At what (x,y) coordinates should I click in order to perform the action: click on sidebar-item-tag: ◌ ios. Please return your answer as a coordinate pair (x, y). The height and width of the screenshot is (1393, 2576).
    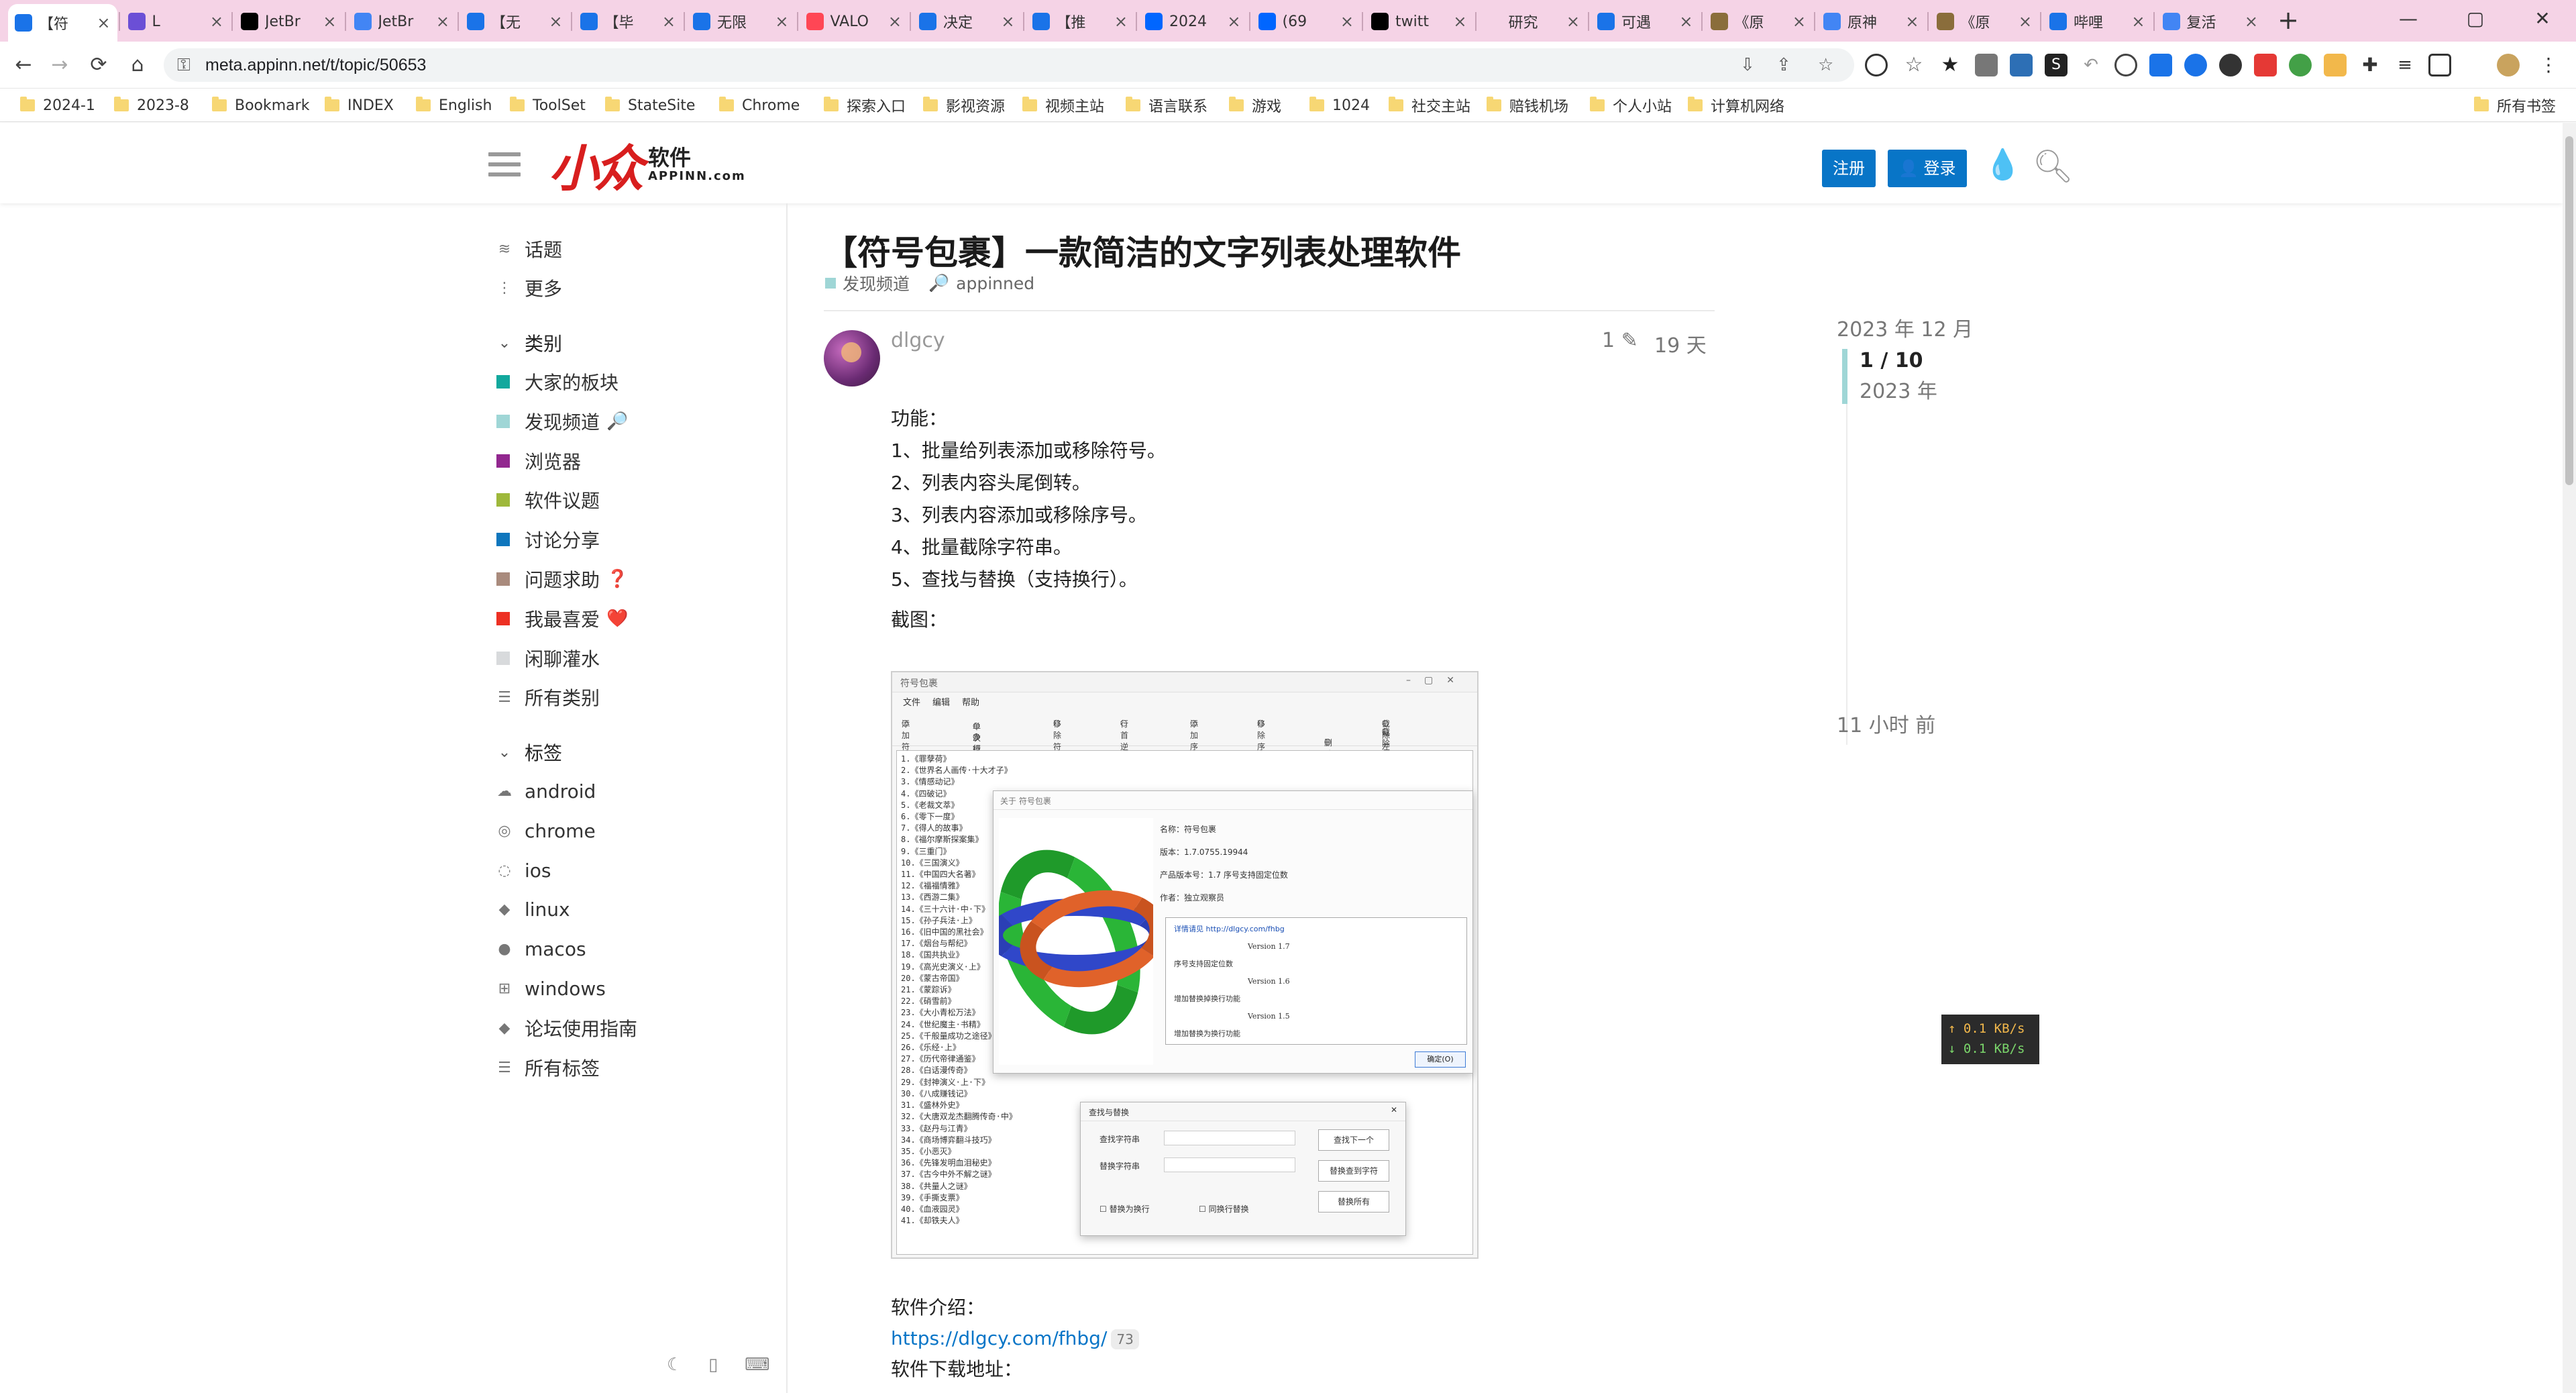
    Looking at the image, I should click on (523, 870).